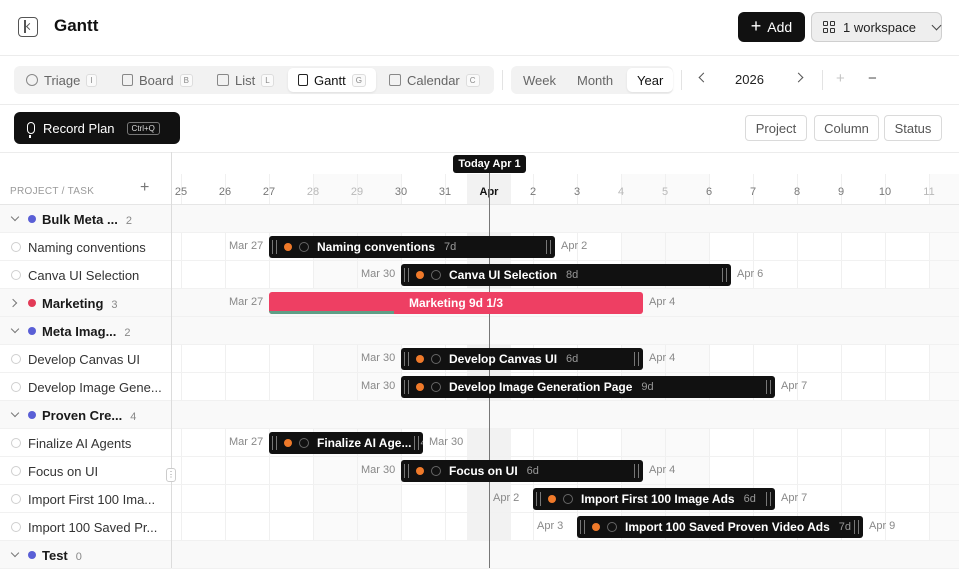  I want to click on task-row: Finalize AI Agents, so click(479, 443).